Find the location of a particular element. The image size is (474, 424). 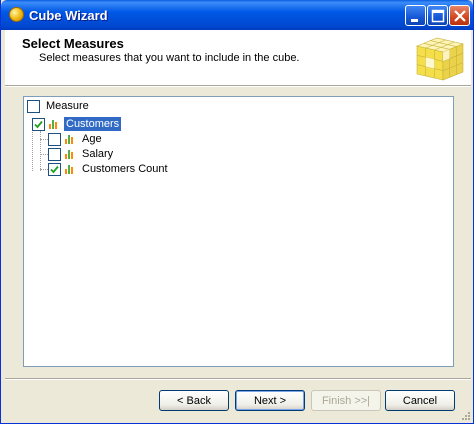

tree-root-measure: Measure is located at coordinates (59, 106).